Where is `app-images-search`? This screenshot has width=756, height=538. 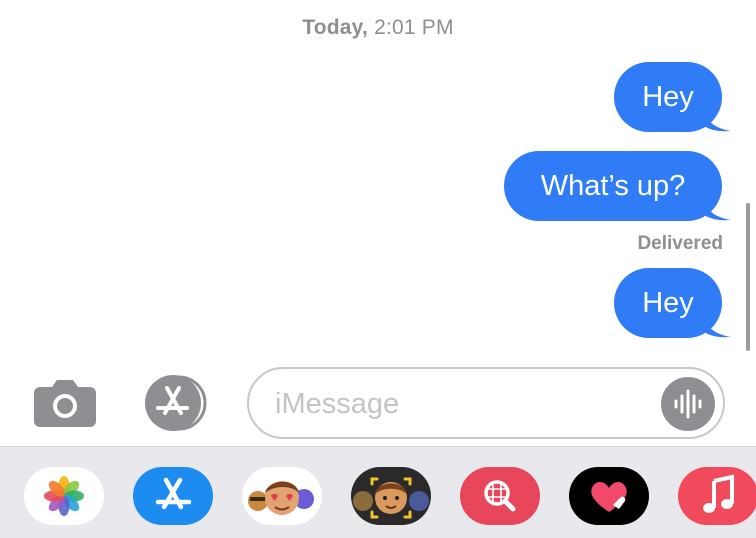 app-images-search is located at coordinates (500, 496).